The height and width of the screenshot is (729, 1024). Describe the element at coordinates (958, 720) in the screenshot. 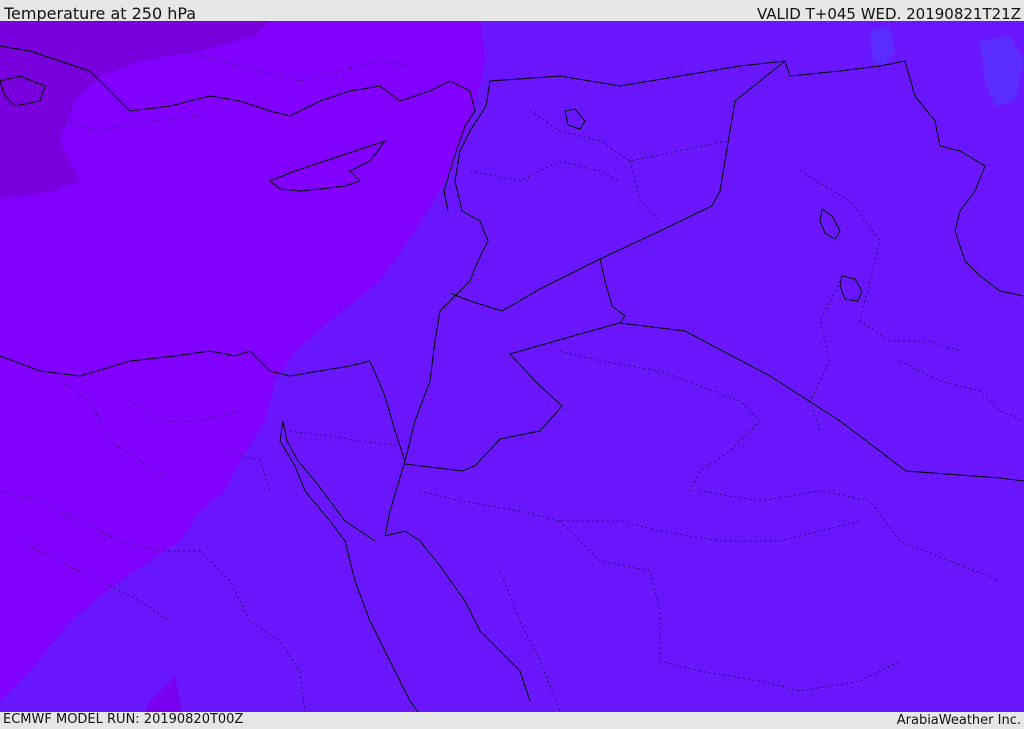

I see `credit: ArabiaWeather Inc.` at that location.